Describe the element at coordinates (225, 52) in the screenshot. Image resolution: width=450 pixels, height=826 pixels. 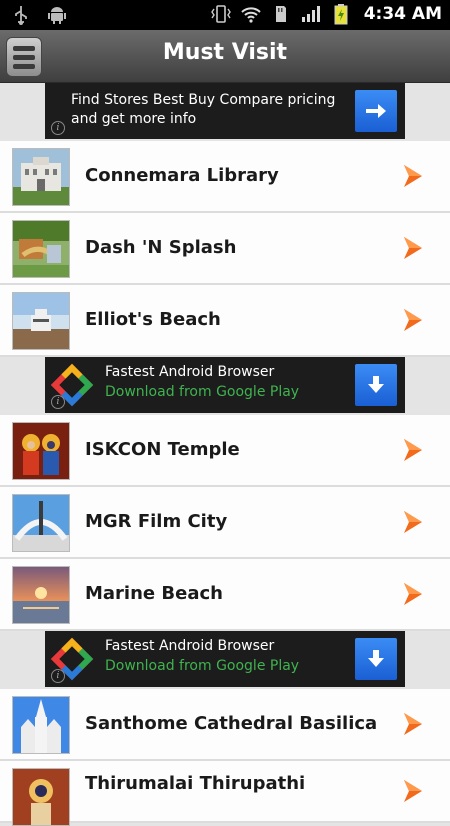
I see `page-title: Must Visit` at that location.